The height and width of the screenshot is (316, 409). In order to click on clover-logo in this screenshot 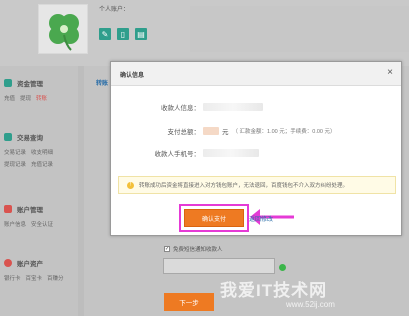, I will do `click(63, 29)`.